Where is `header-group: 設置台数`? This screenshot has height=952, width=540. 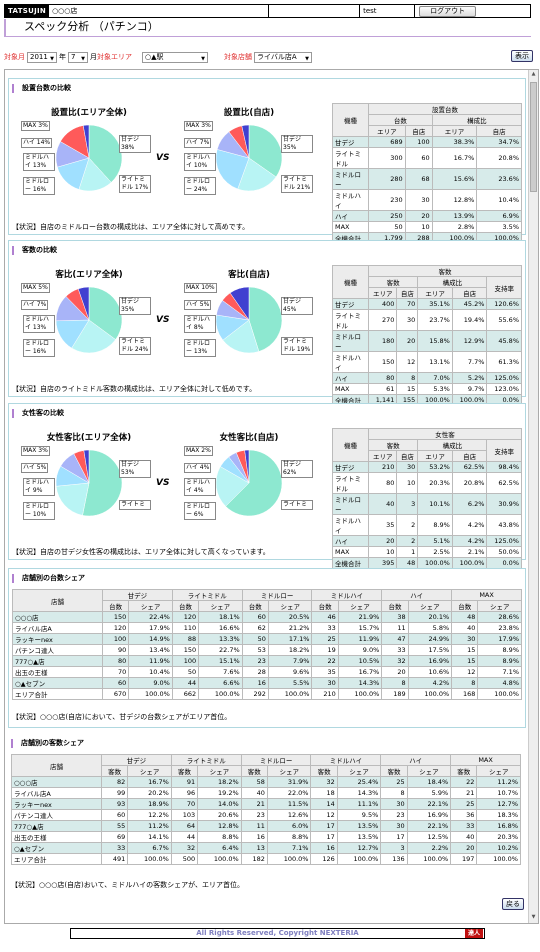
header-group: 設置台数 is located at coordinates (445, 109).